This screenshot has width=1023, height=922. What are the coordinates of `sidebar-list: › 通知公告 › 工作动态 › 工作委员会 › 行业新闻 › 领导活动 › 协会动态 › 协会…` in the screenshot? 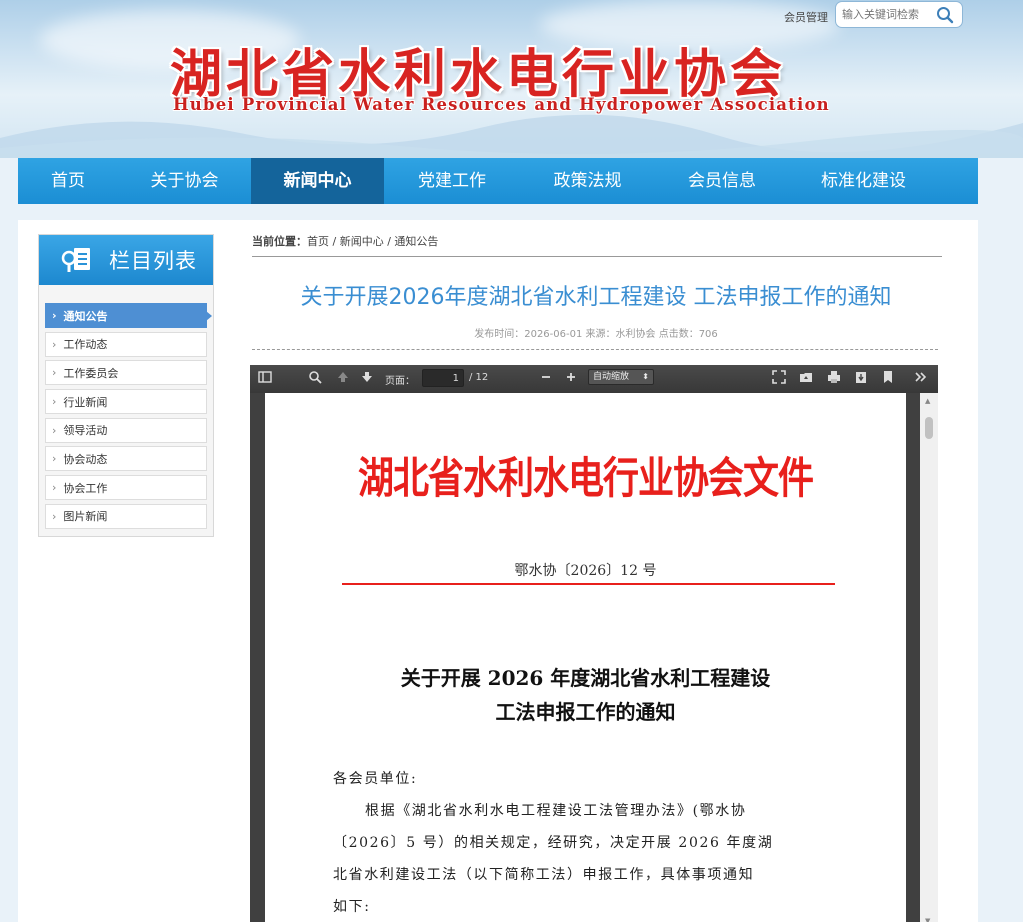 It's located at (126, 407).